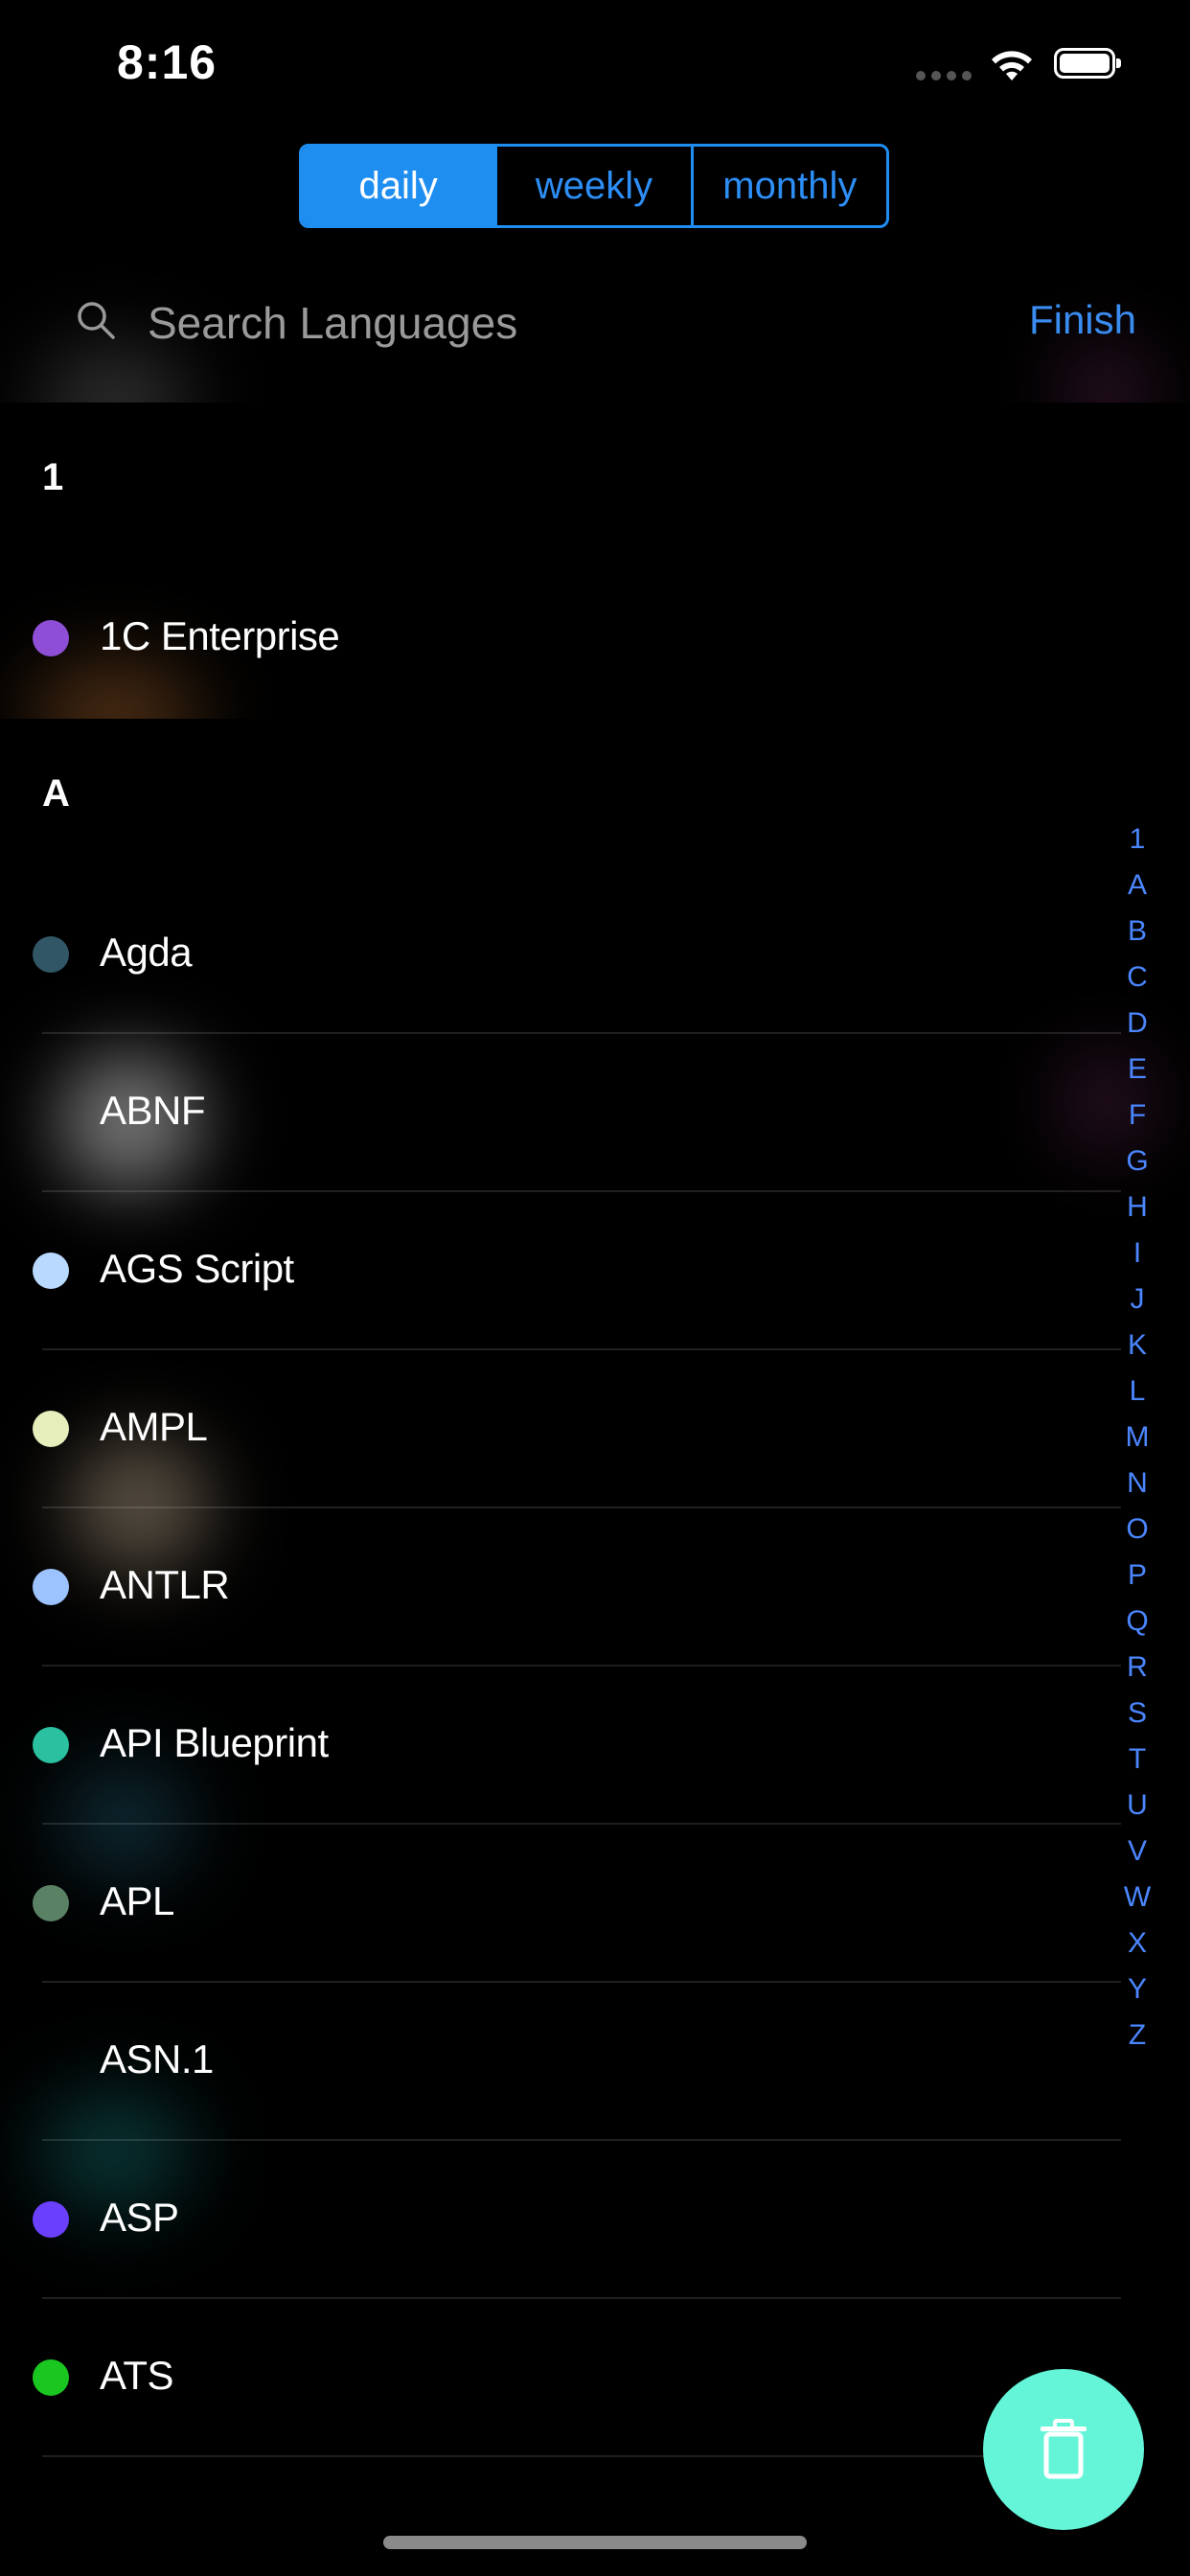  What do you see at coordinates (1137, 1391) in the screenshot?
I see `index-letter: L` at bounding box center [1137, 1391].